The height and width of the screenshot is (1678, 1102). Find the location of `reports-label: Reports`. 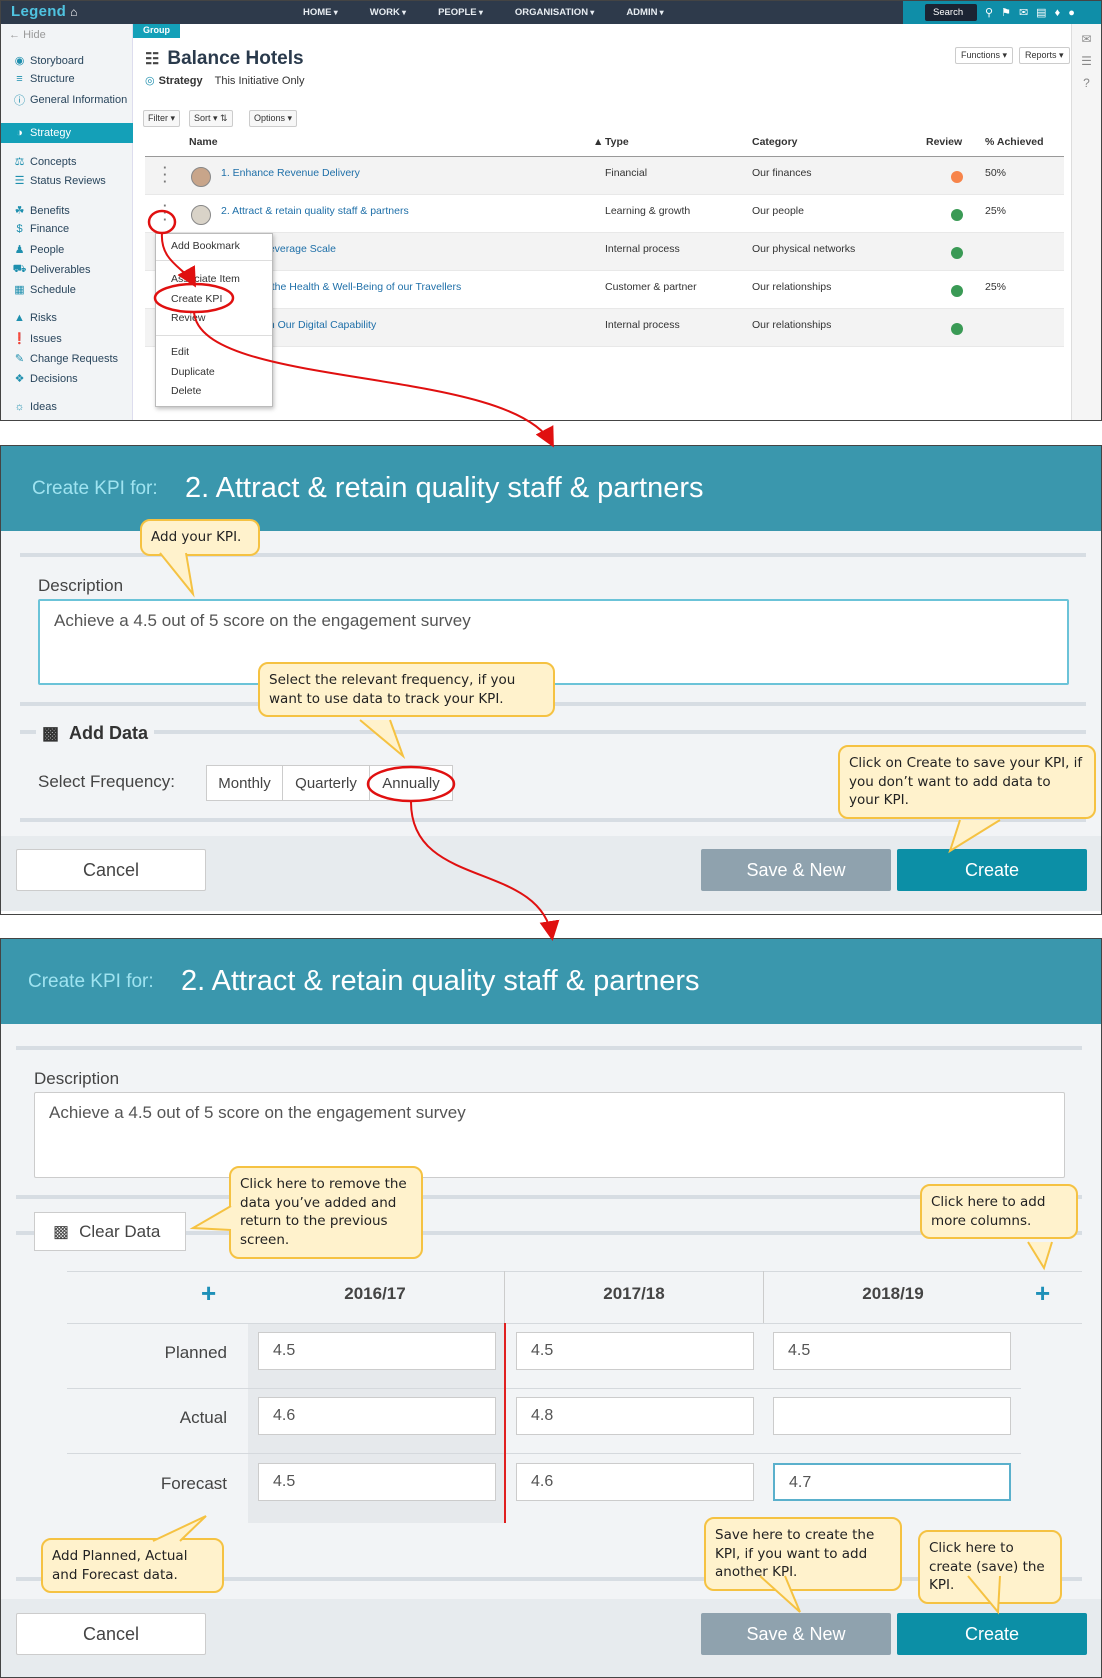

reports-label: Reports is located at coordinates (1041, 55).